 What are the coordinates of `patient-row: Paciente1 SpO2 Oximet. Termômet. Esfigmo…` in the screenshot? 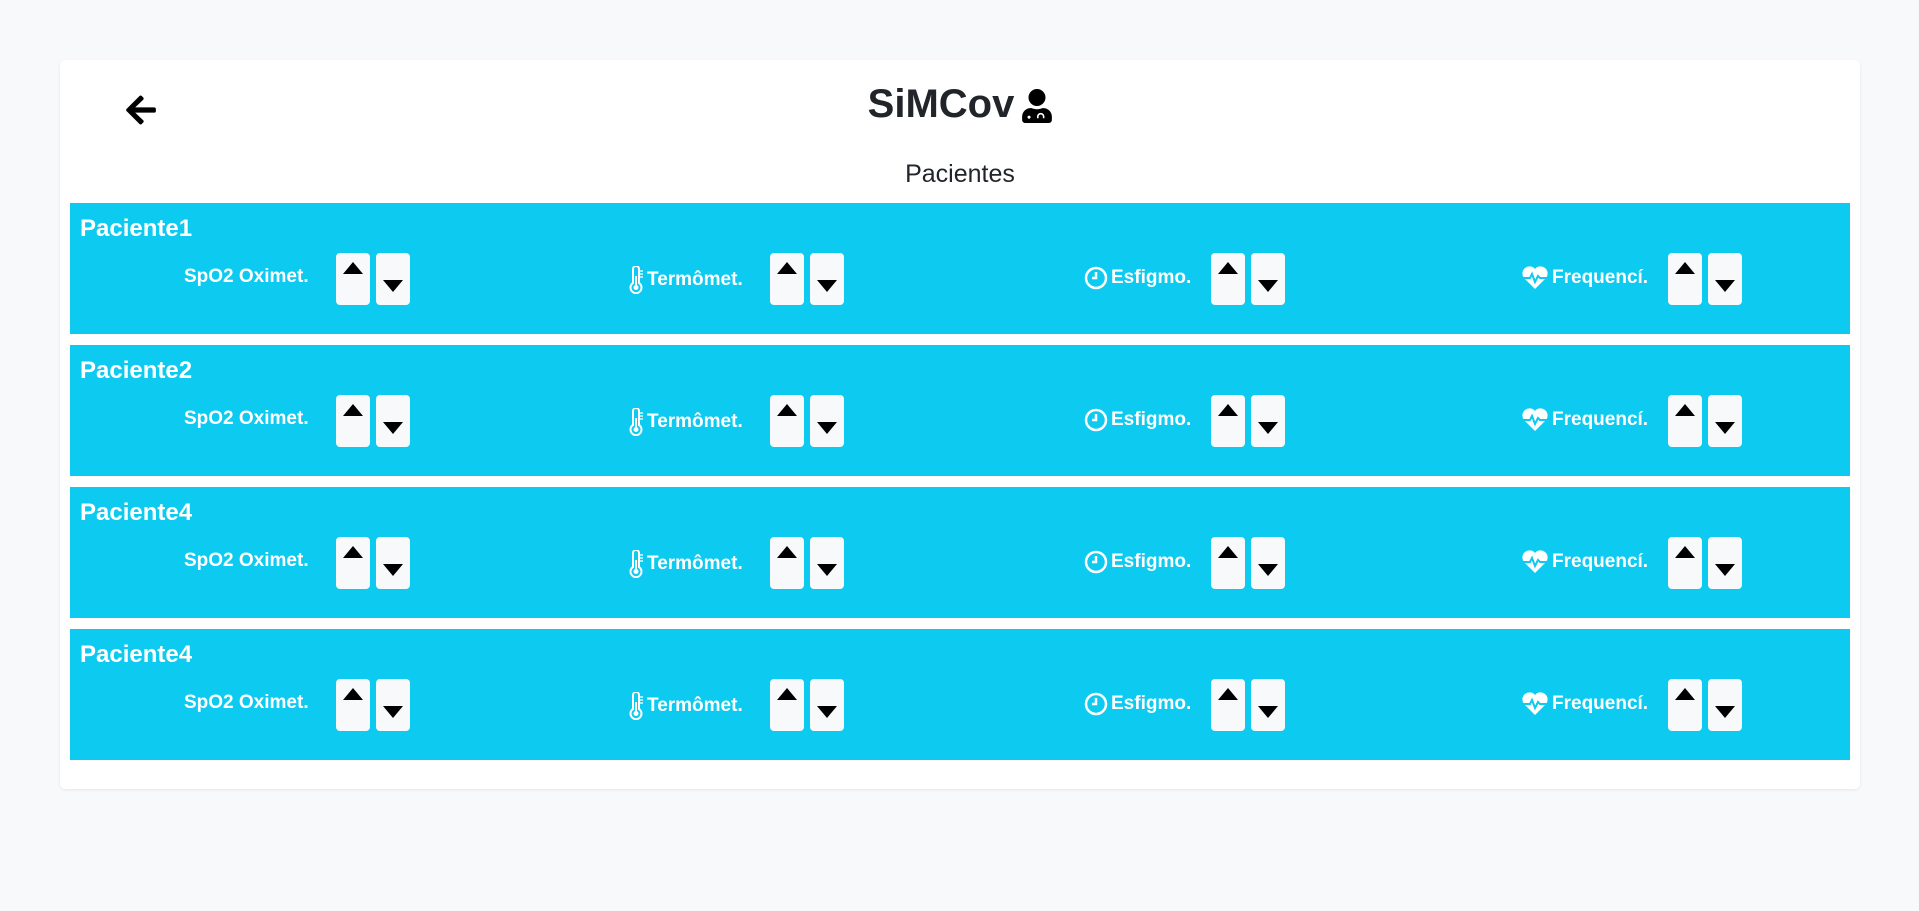 It's located at (960, 268).